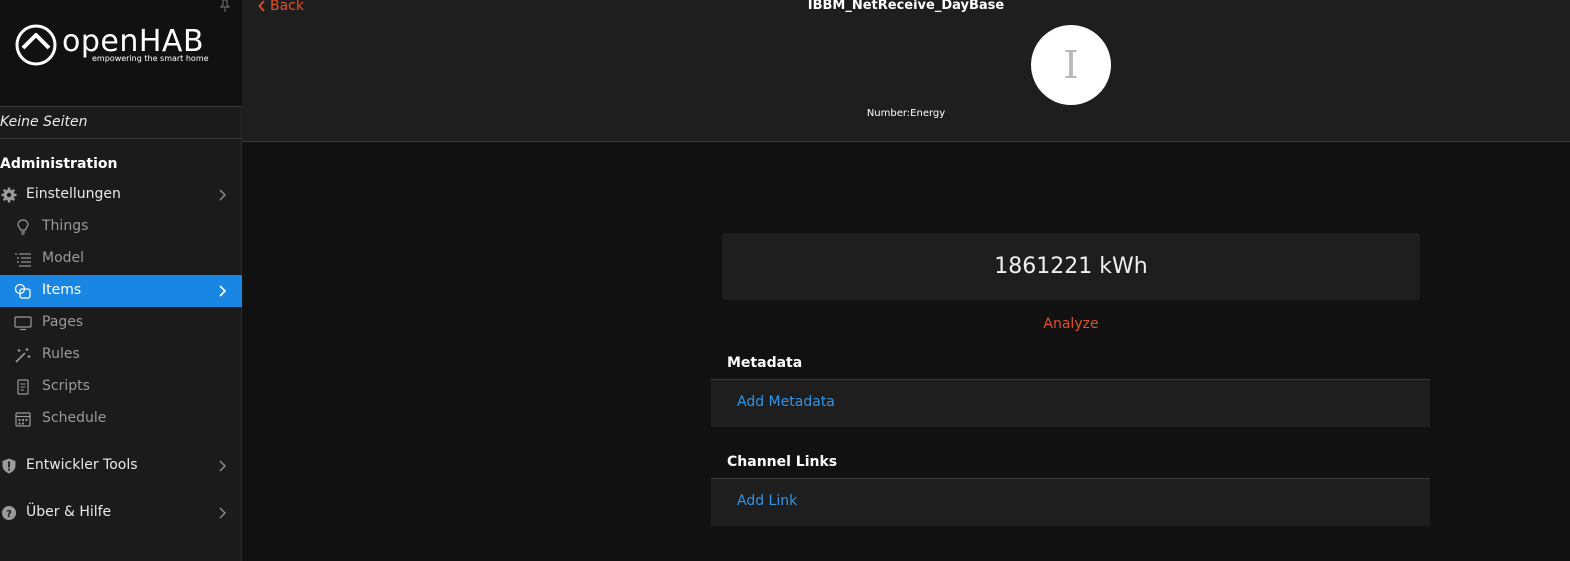  I want to click on item-state-card: 1861221 kWh, so click(1071, 266).